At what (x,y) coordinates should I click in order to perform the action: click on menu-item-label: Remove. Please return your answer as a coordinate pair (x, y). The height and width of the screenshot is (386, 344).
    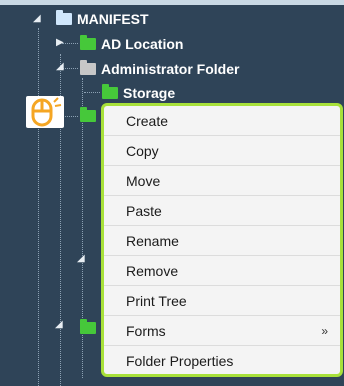
    Looking at the image, I should click on (152, 270).